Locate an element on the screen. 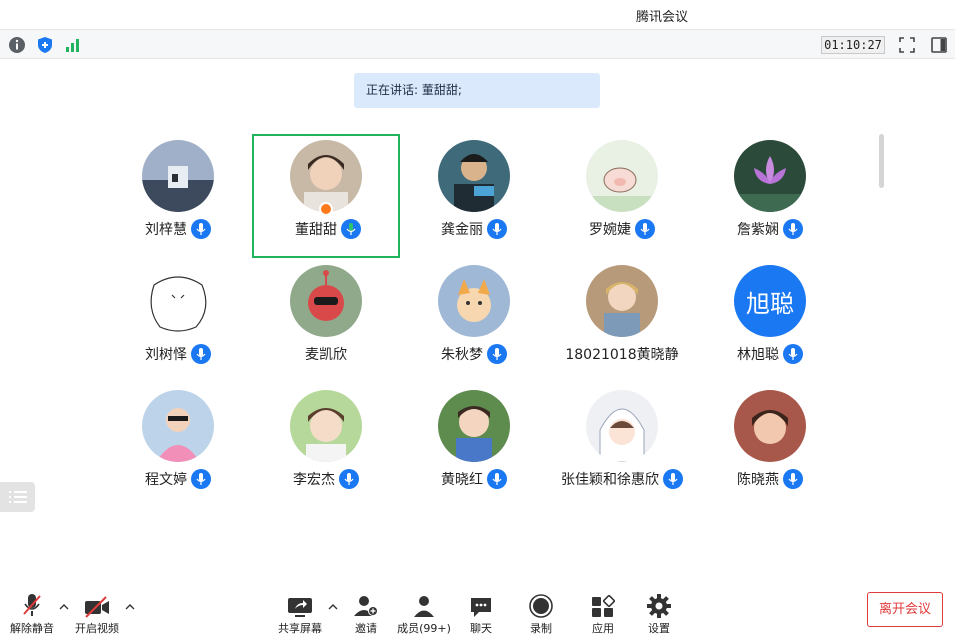  participant-tile: 刘梓慧 is located at coordinates (178, 196).